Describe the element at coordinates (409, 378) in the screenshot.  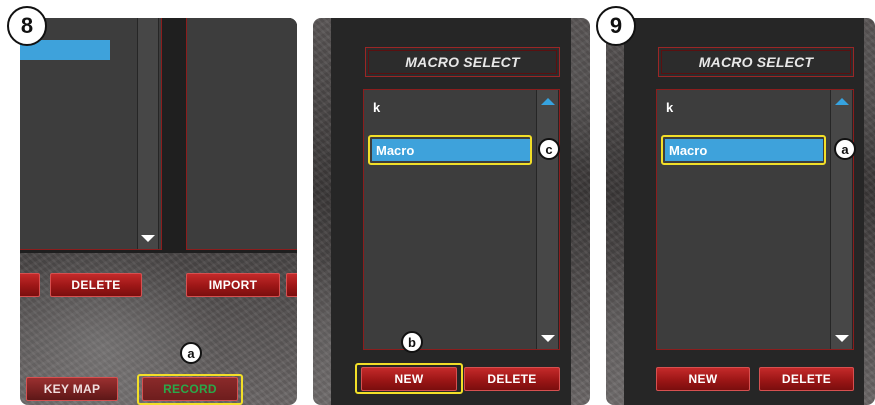
I see `new-button-highlight` at that location.